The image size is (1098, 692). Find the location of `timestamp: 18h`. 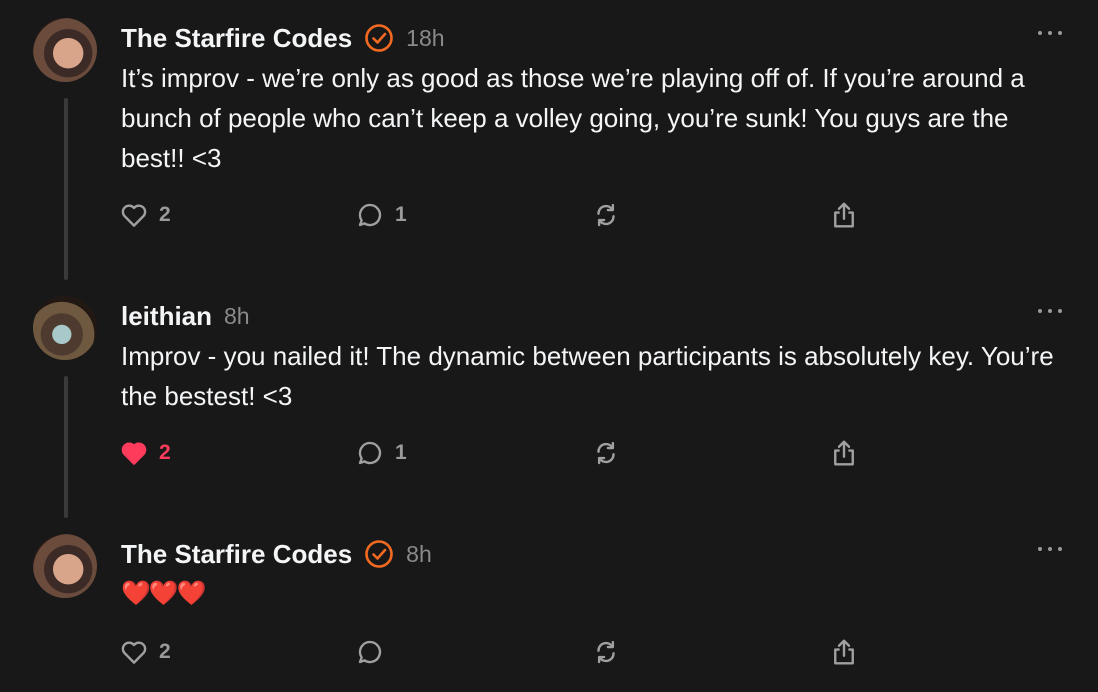

timestamp: 18h is located at coordinates (425, 38).